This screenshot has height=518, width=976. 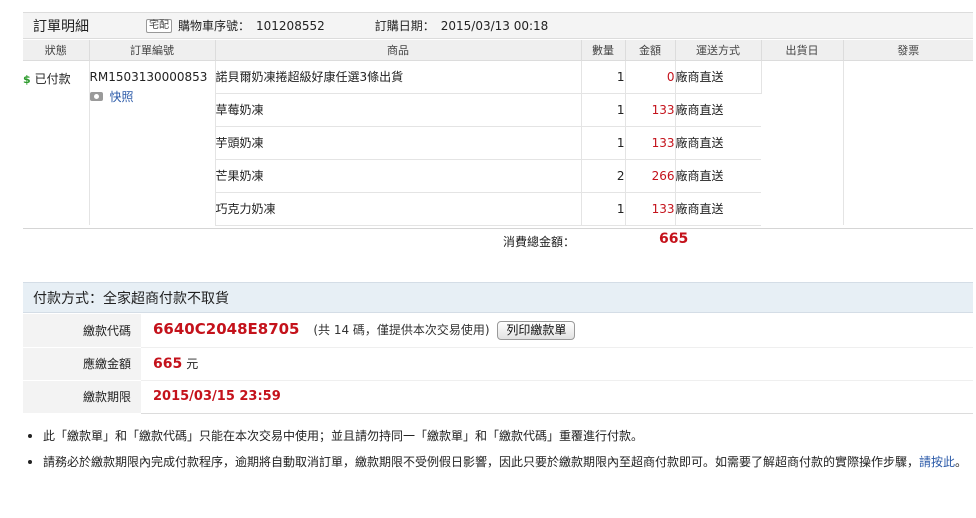 I want to click on payment-code-cell: 6640C2048E8705 (共 14 碼，僅提供本次交易使用) 列印繳款單, so click(x=557, y=331).